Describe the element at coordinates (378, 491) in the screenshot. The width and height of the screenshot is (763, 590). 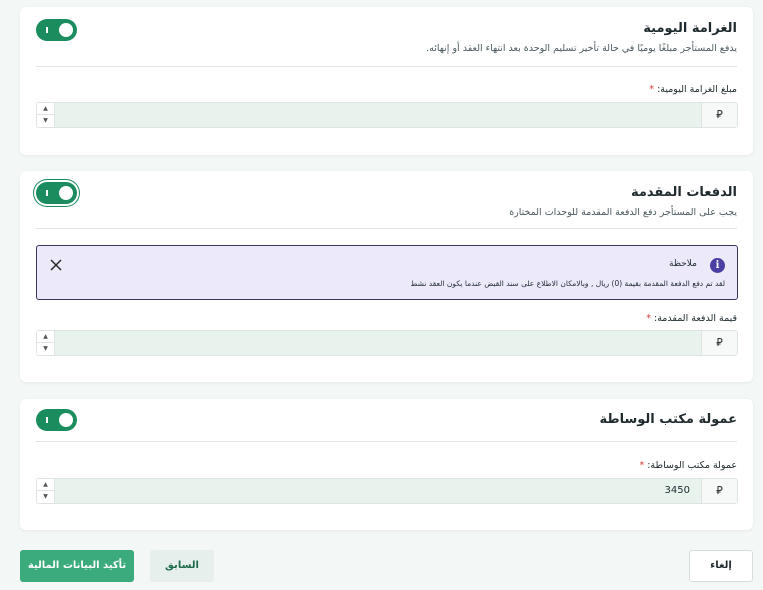
I see `brokerage-commission-amount-field: 3450` at that location.